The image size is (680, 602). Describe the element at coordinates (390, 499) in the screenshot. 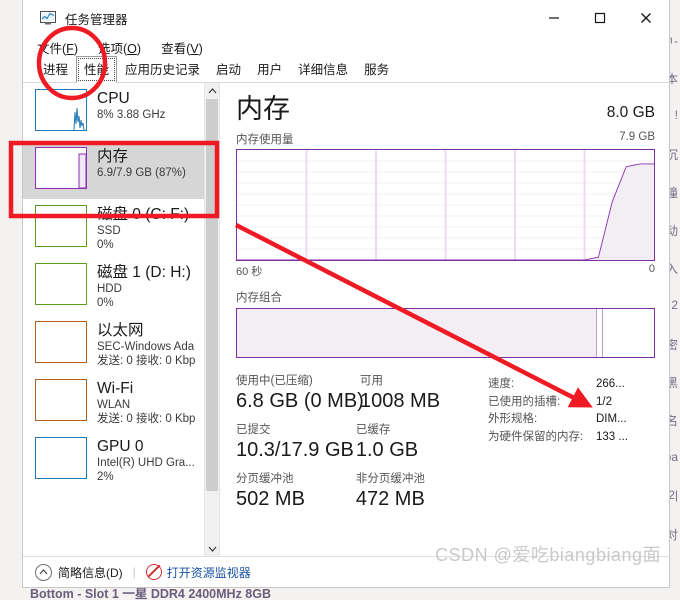

I see `stat-value: 472 MB` at that location.